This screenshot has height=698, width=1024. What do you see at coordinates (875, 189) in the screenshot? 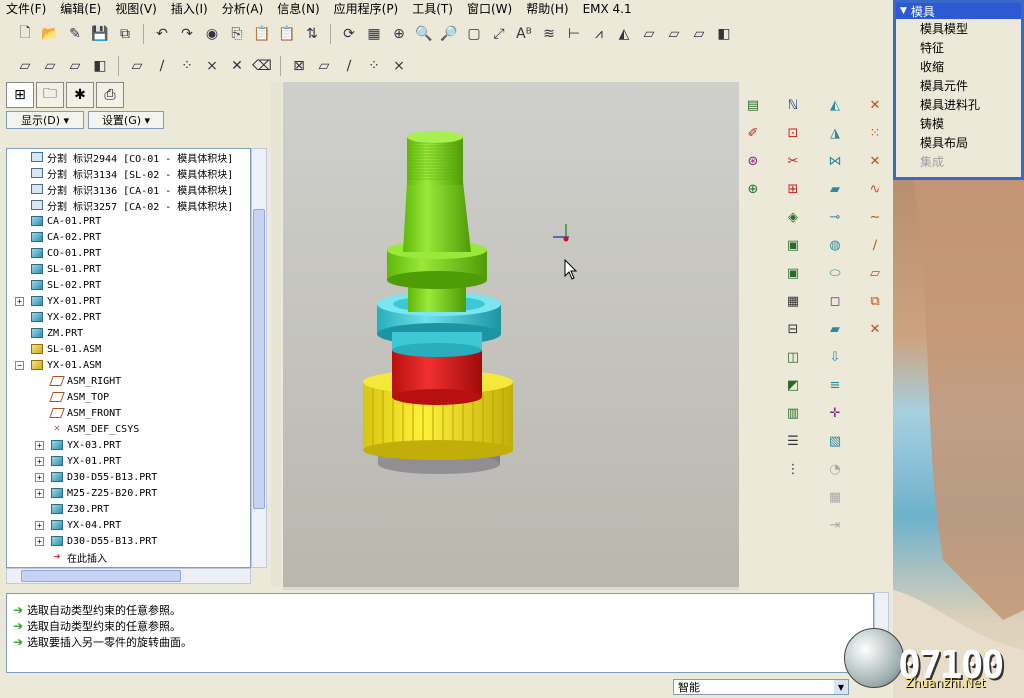
I see `curve-icon: ∿` at bounding box center [875, 189].